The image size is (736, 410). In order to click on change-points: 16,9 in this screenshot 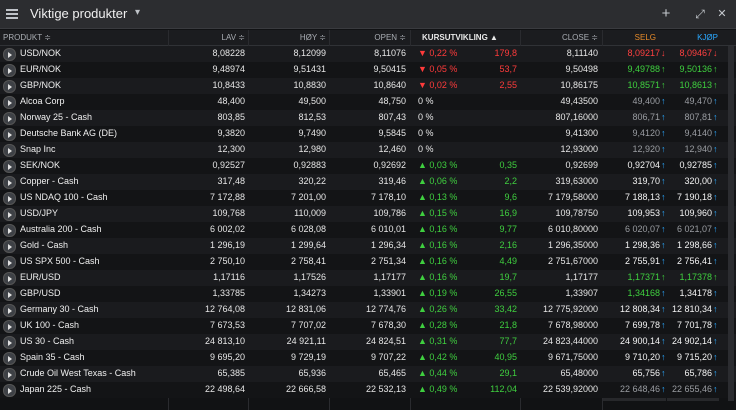, I will do `click(508, 213)`.